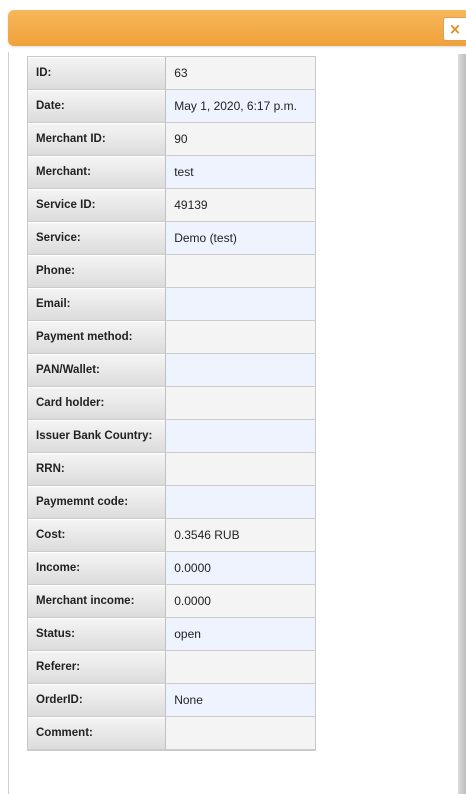 The image size is (466, 794). Describe the element at coordinates (97, 469) in the screenshot. I see `row-label: RRN:` at that location.